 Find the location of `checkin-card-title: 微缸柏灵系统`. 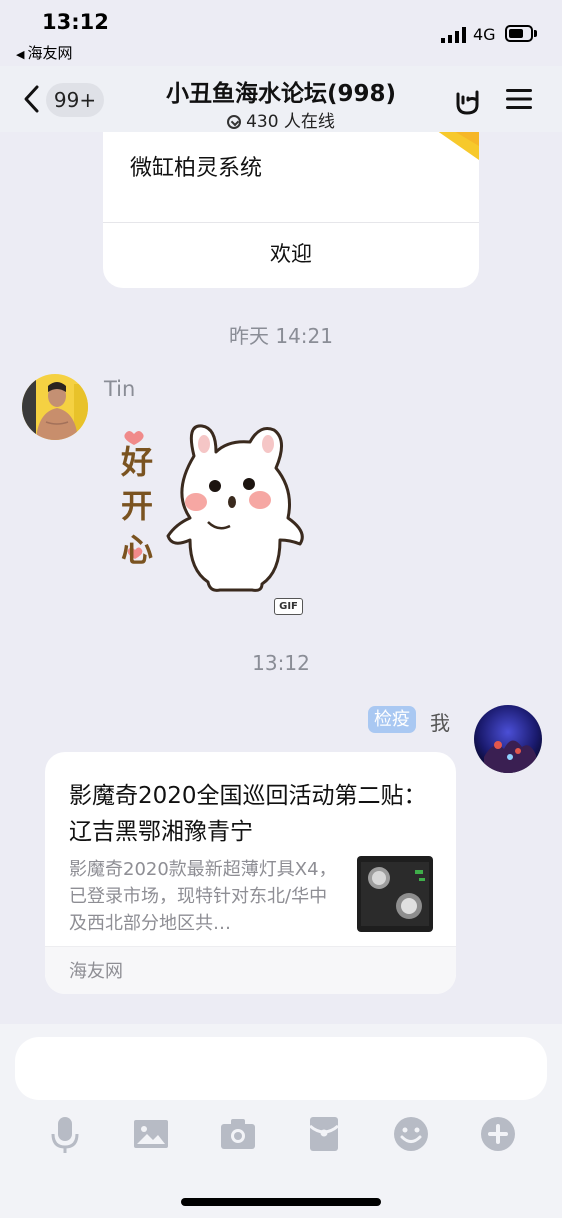

checkin-card-title: 微缸柏灵系统 is located at coordinates (196, 168).